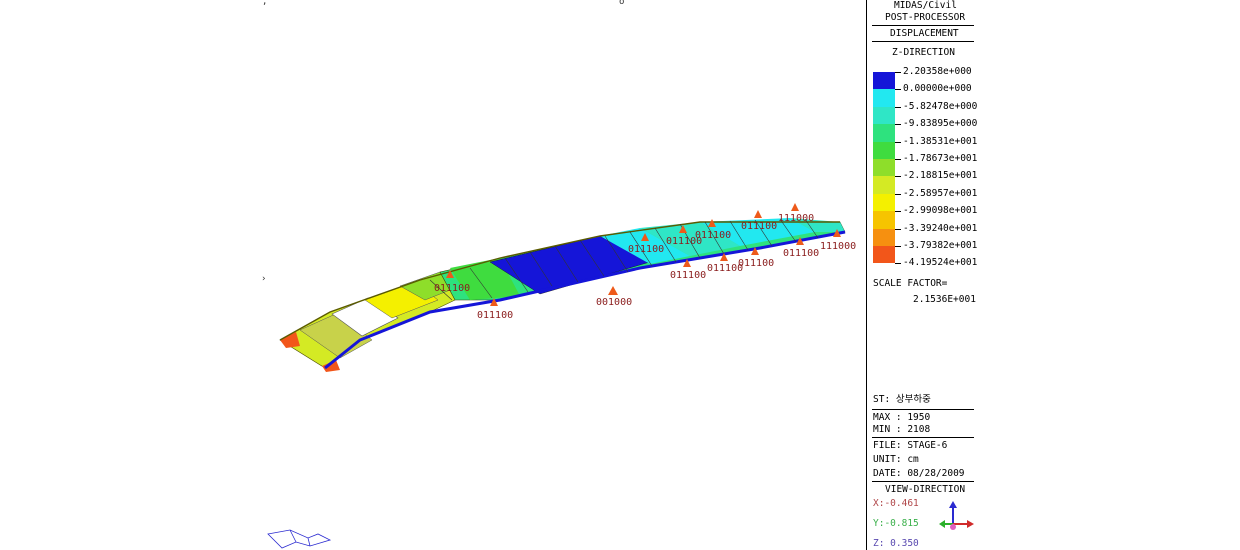  What do you see at coordinates (940, 228) in the screenshot?
I see `legend-value: -3.39240e+001` at bounding box center [940, 228].